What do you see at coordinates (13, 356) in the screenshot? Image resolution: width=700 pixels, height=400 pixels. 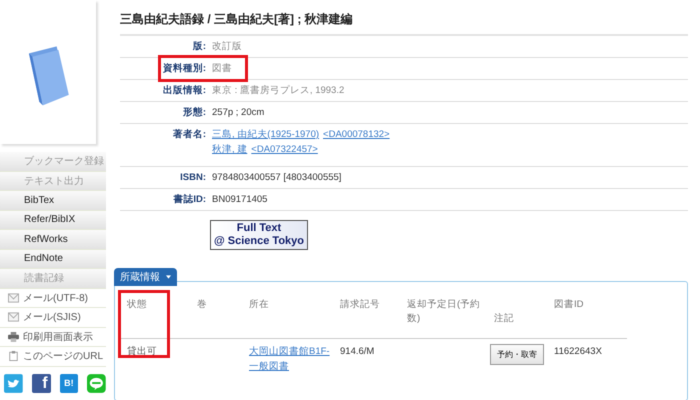 I see `document-icon` at bounding box center [13, 356].